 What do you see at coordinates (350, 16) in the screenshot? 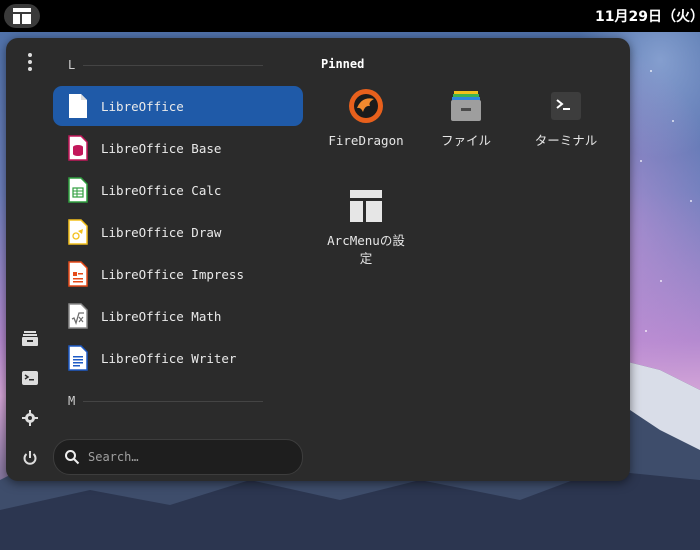
I see `top-bar: 11月29日（火）` at bounding box center [350, 16].